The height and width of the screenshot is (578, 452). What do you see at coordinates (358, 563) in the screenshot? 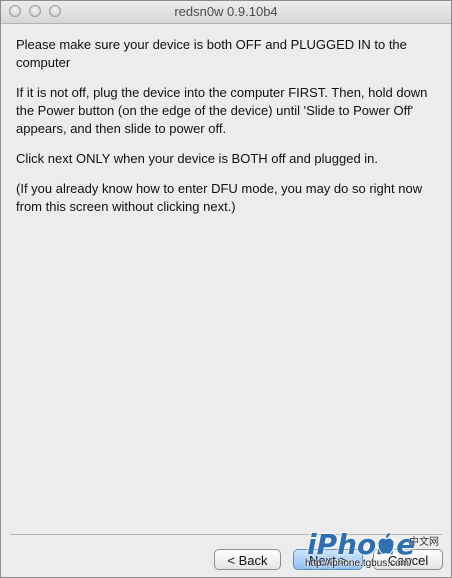
I see `watermark-url: http://iphone.tgbus.com/` at bounding box center [358, 563].